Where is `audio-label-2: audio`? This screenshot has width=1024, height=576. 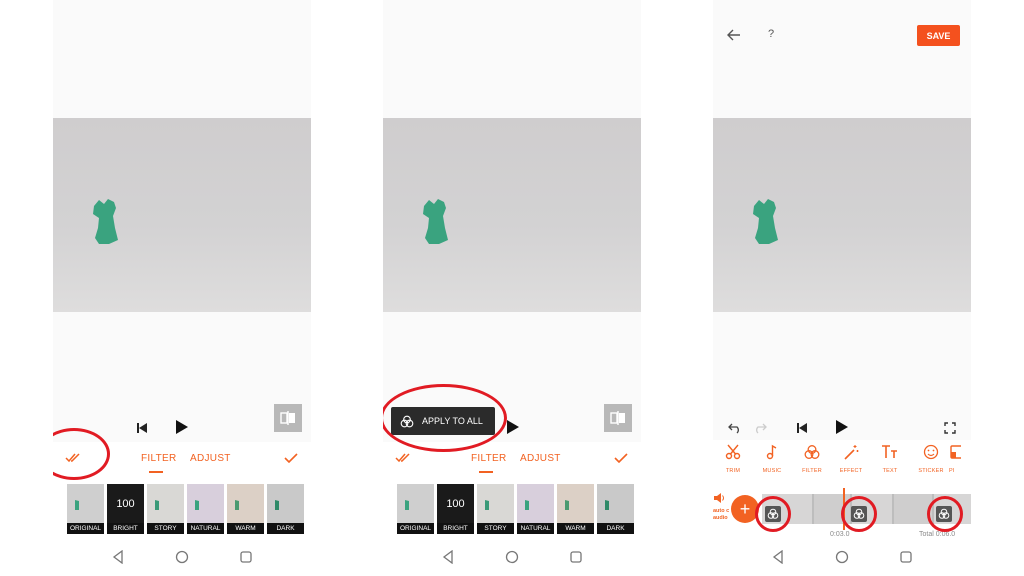
audio-label-2: audio is located at coordinates (720, 518).